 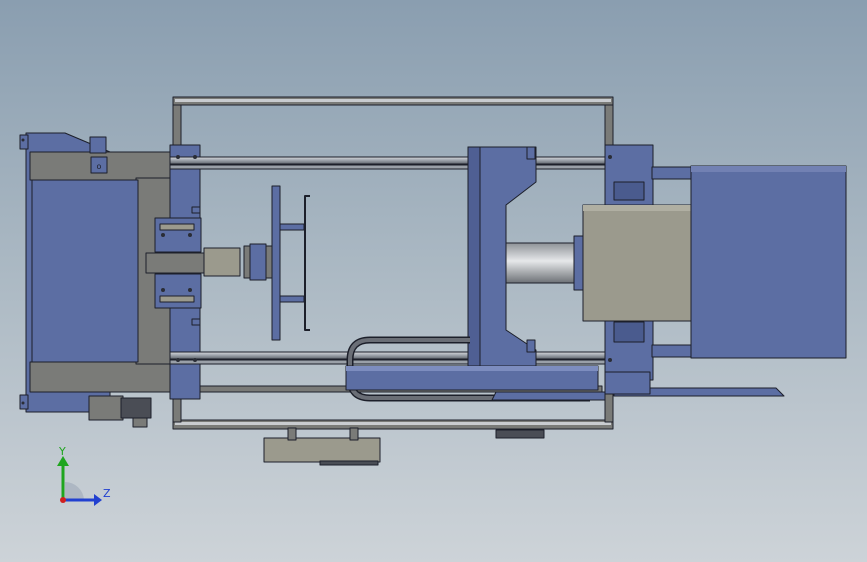 What do you see at coordinates (63, 500) in the screenshot?
I see `triad-x-origin` at bounding box center [63, 500].